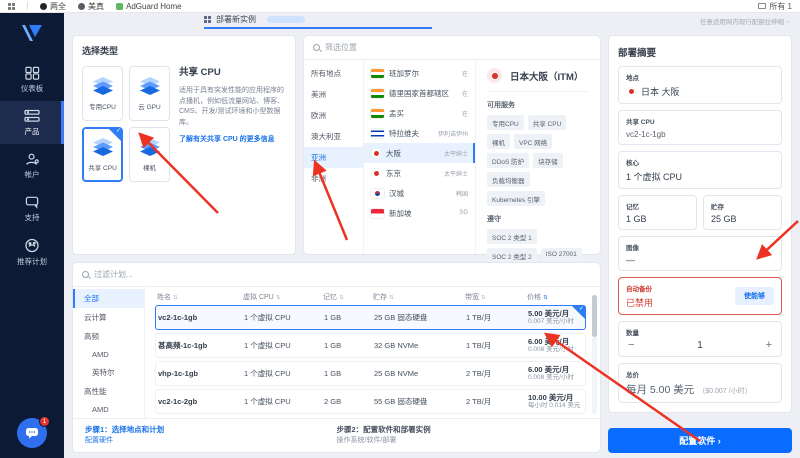 Image resolution: width=800 pixels, height=458 pixels. I want to click on plan-filter-item: 全部, so click(108, 298).